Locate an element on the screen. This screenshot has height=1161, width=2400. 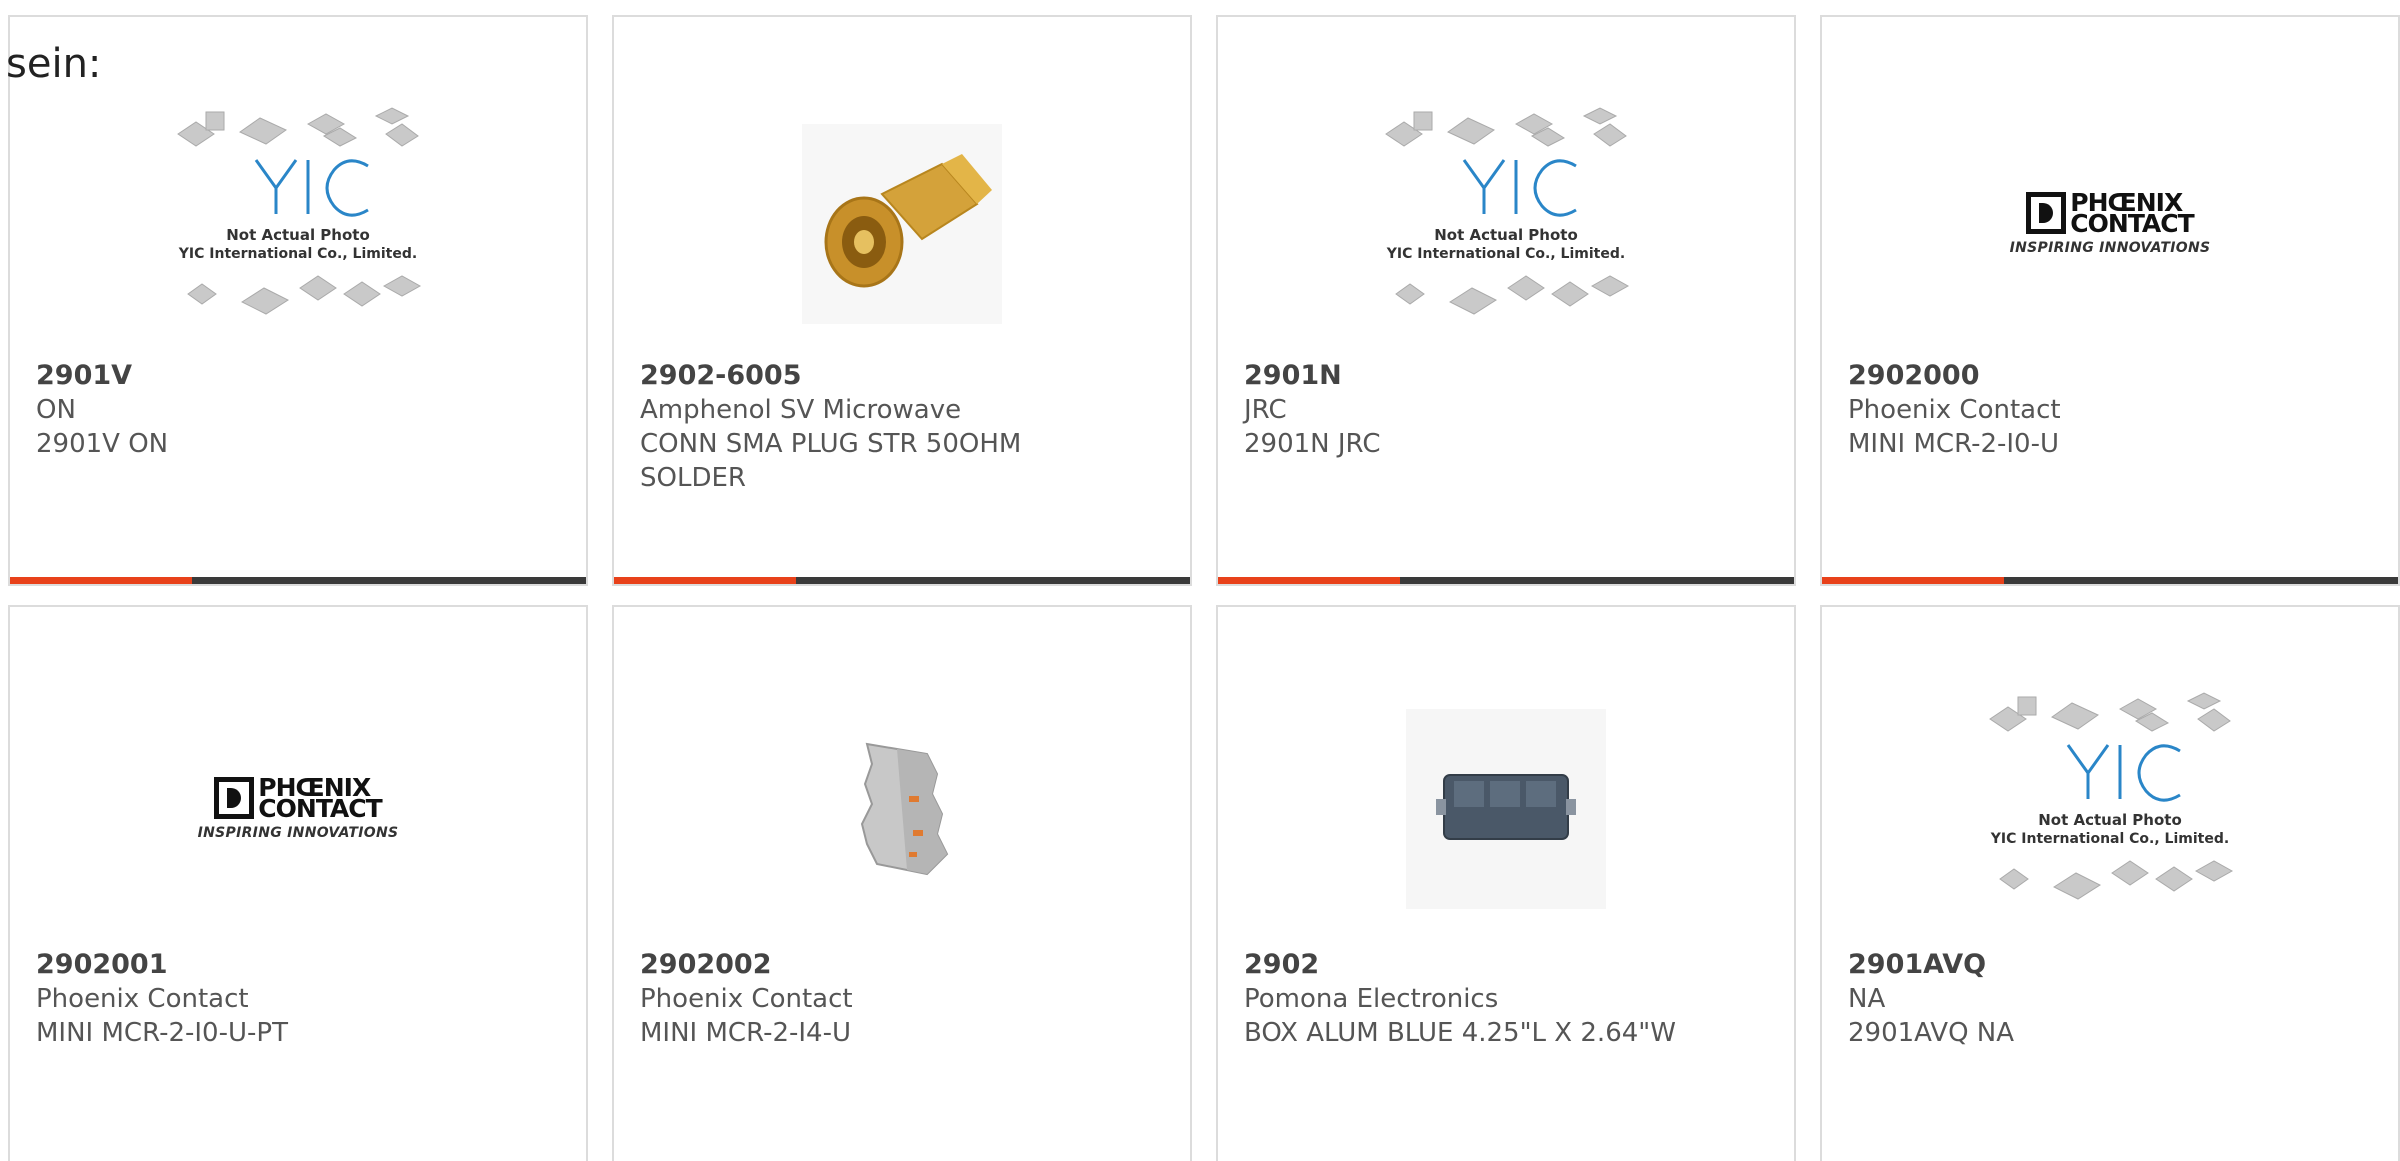
manufacturer: JRC is located at coordinates (1265, 410).